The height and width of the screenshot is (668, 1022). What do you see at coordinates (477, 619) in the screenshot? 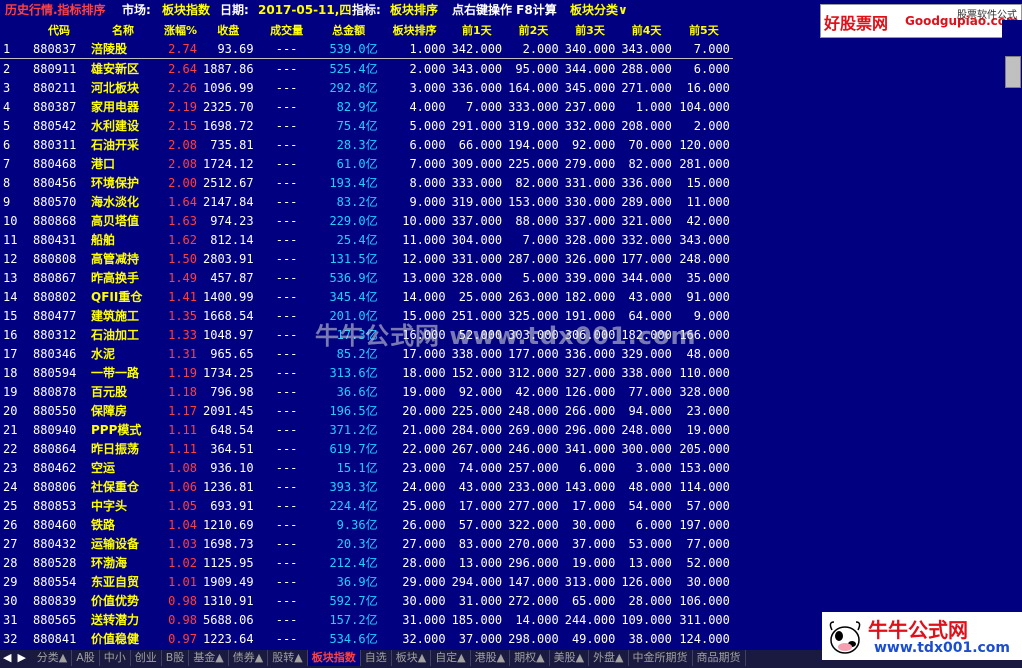
I see `row-day1: 185.000` at bounding box center [477, 619].